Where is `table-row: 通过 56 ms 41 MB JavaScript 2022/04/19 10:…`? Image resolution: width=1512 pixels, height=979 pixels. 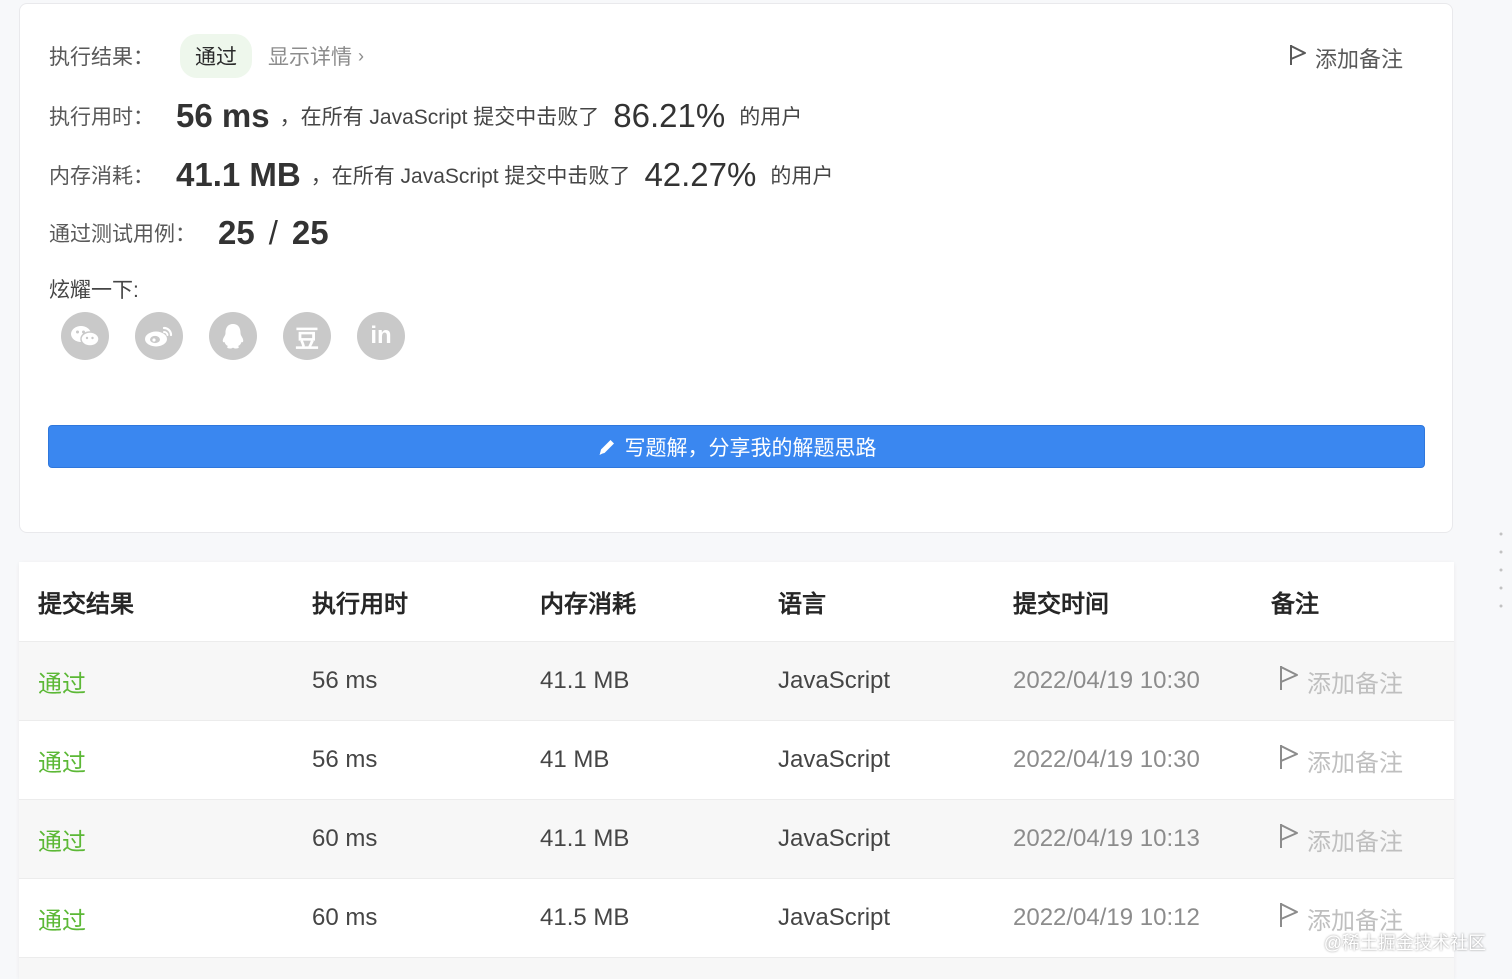
table-row: 通过 56 ms 41 MB JavaScript 2022/04/19 10:… is located at coordinates (736, 760).